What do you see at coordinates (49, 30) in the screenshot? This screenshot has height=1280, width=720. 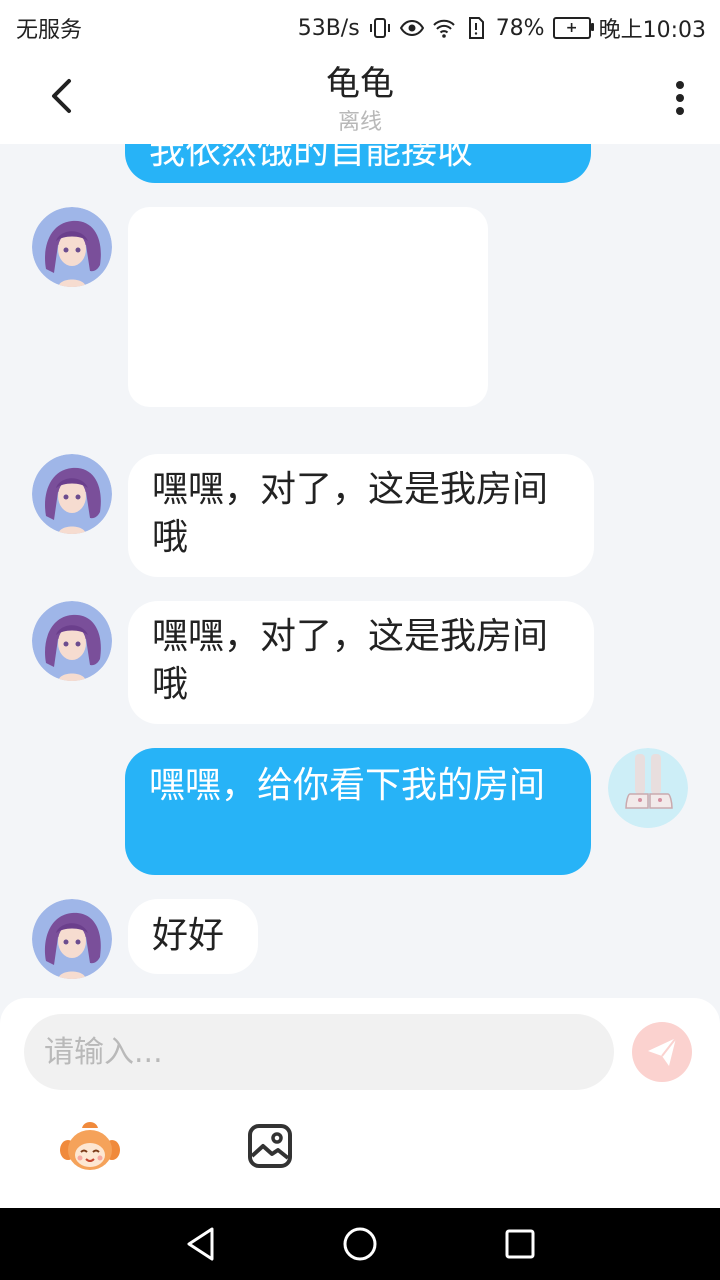 I see `carrier-text: 无服务` at bounding box center [49, 30].